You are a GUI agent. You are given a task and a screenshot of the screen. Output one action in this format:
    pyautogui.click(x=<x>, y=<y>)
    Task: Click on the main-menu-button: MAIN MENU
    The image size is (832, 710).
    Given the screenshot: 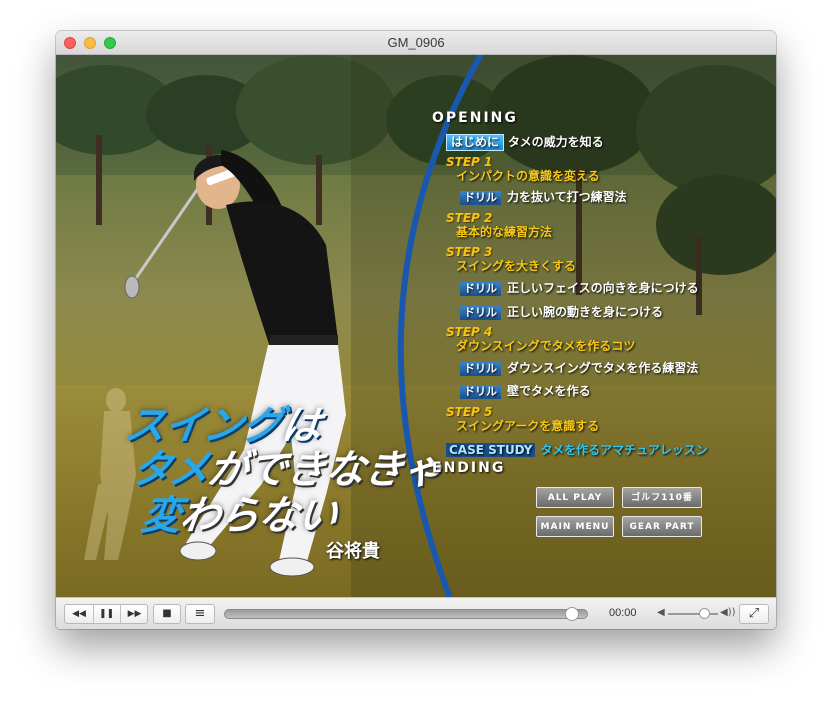 What is the action you would take?
    pyautogui.click(x=575, y=526)
    